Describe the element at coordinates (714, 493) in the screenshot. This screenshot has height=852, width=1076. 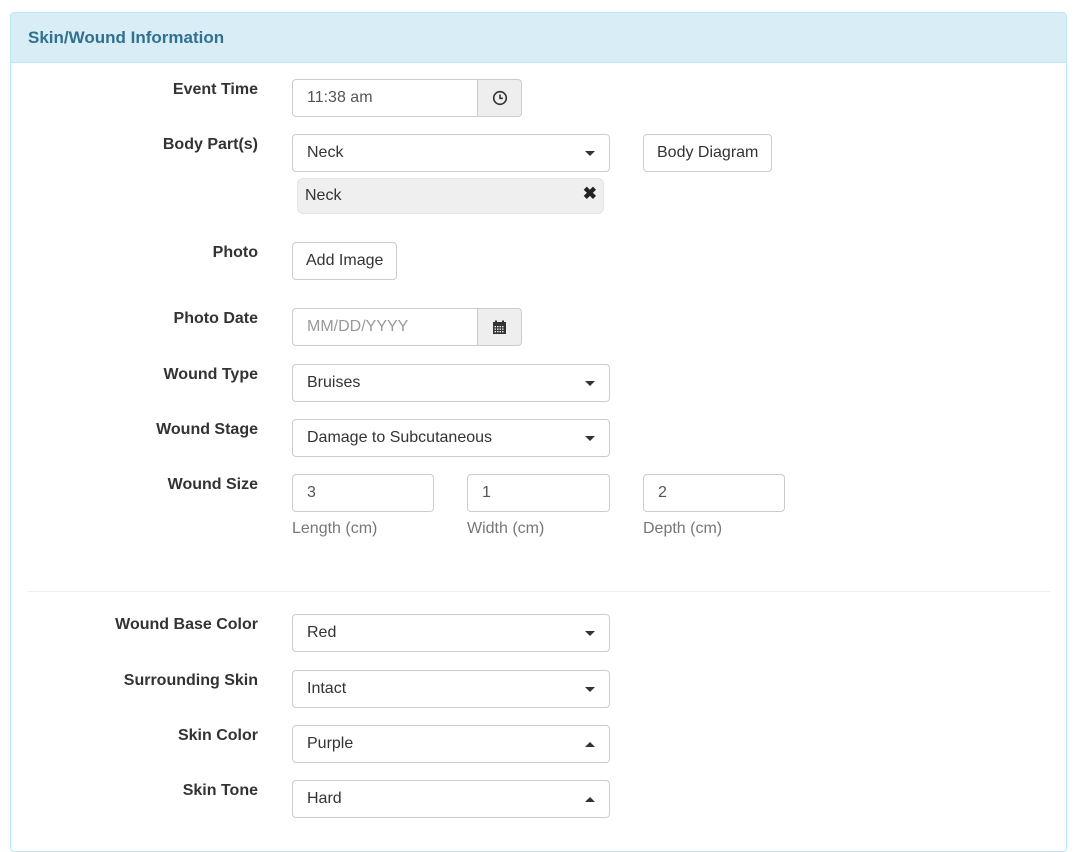
I see `wound-depth-input: 2` at that location.